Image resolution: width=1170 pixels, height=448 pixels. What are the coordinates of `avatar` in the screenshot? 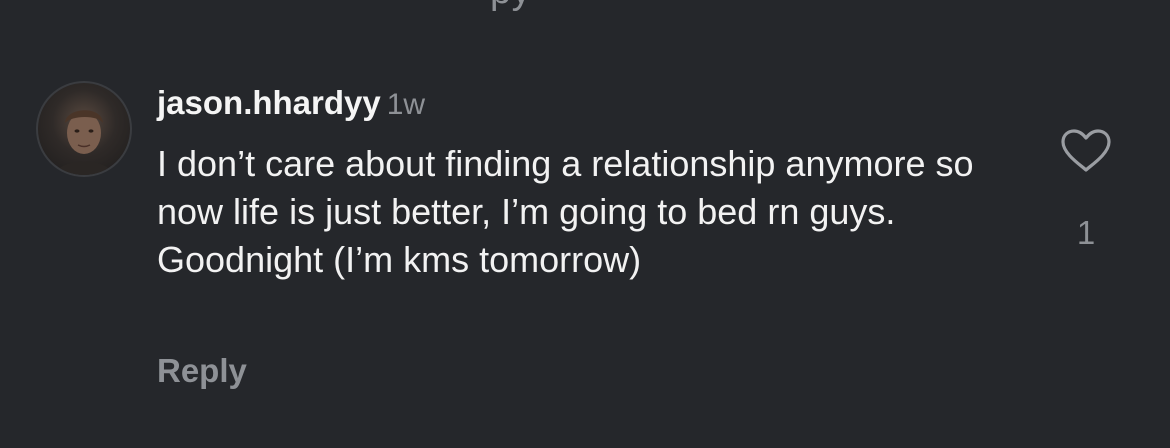 It's located at (84, 129).